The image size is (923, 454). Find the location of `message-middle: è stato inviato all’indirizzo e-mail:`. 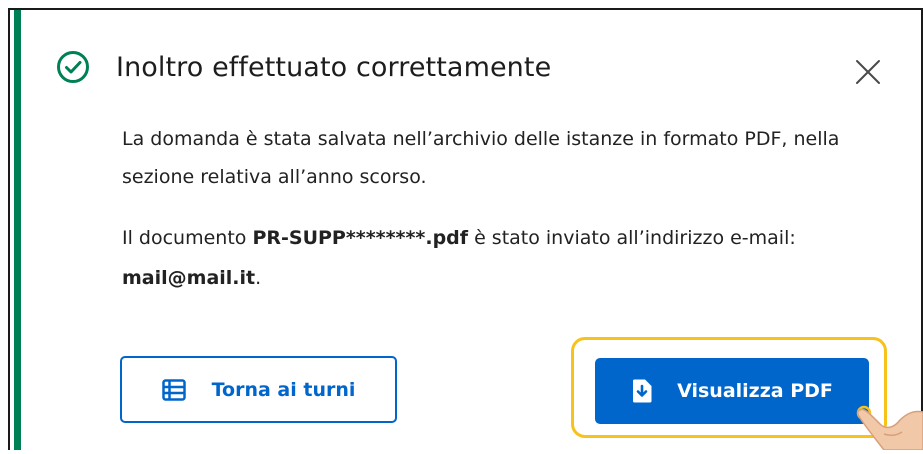

message-middle: è stato inviato all’indirizzo e-mail: is located at coordinates (632, 238).